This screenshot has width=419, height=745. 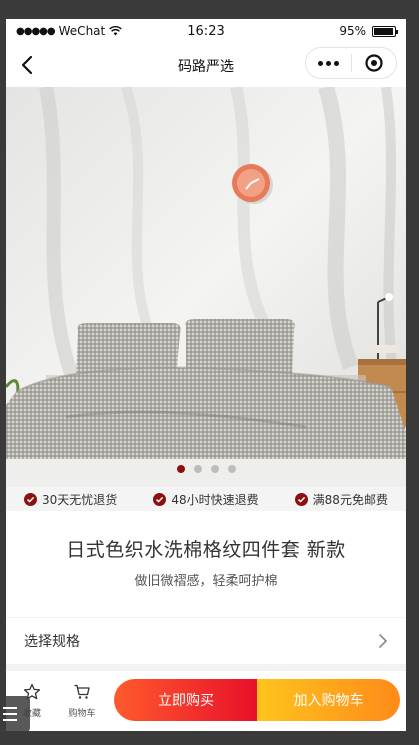 I want to click on carousel-indicators, so click(x=206, y=469).